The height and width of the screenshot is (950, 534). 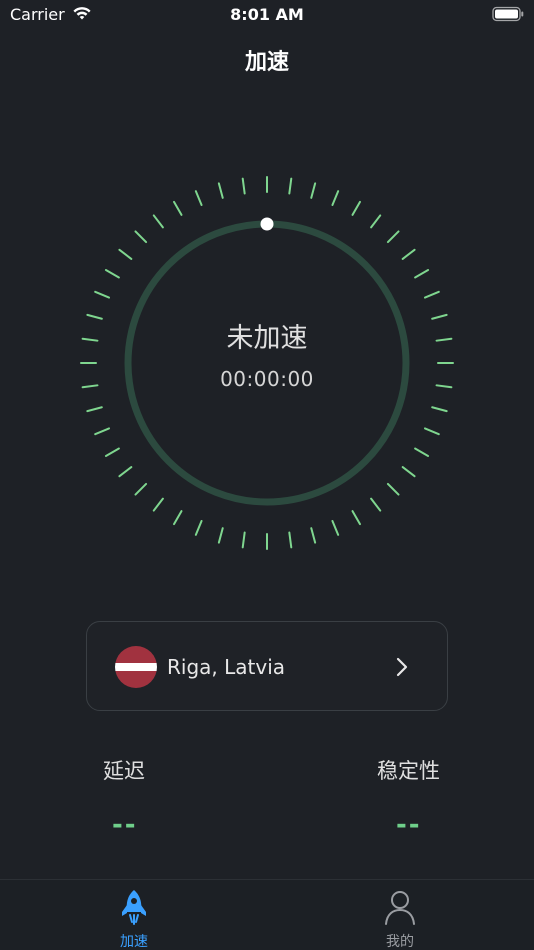 I want to click on status-bar: Carrier 8:01 AM, so click(x=267, y=15).